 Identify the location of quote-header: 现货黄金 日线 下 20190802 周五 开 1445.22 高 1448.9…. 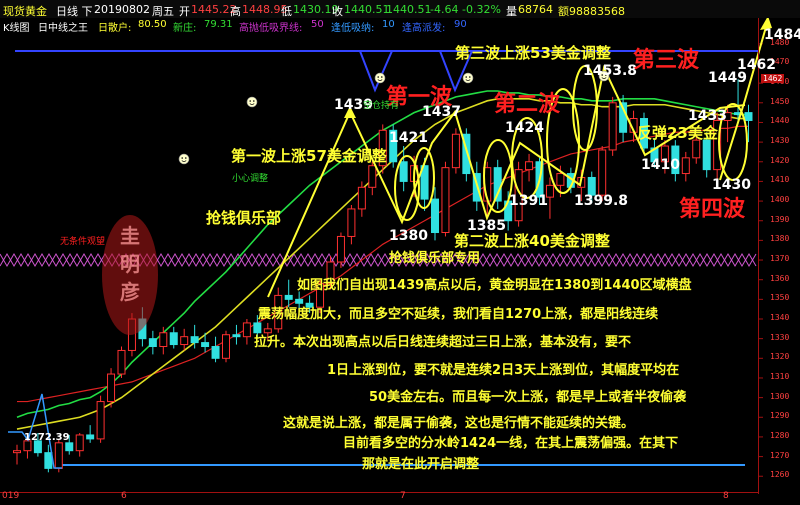
(400, 9).